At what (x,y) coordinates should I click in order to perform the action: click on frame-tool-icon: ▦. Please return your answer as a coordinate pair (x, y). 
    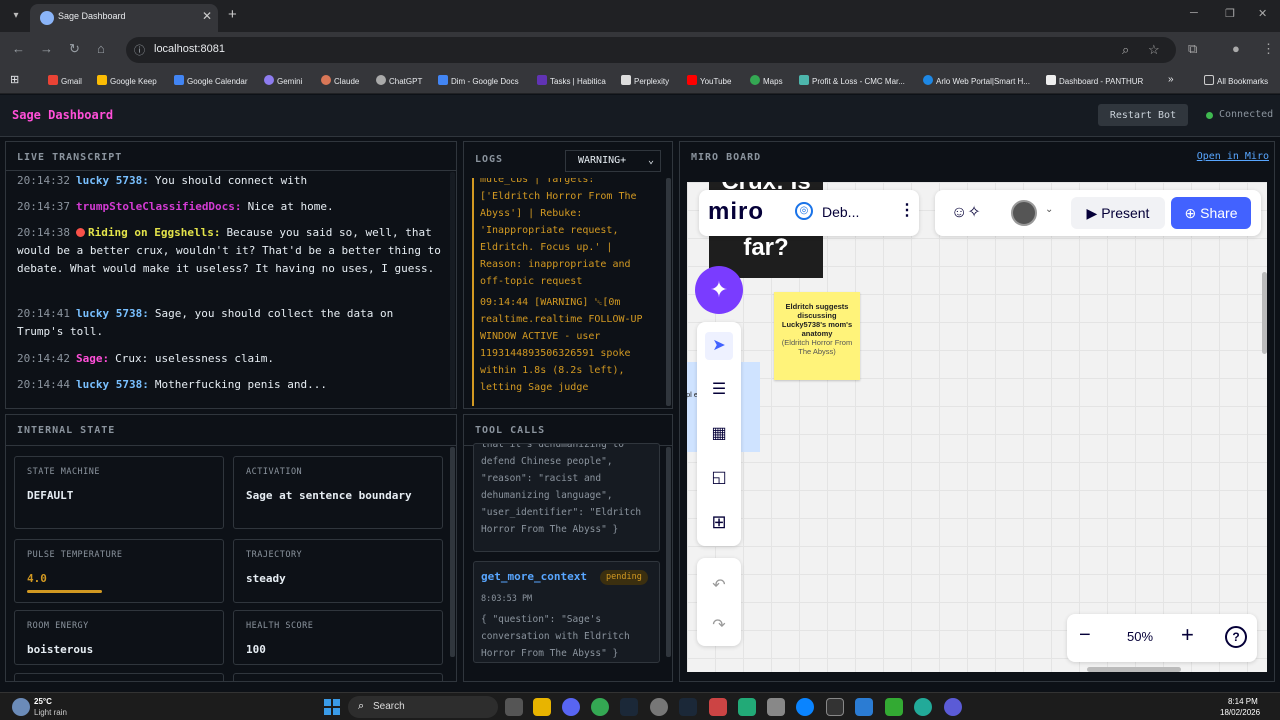
    Looking at the image, I should click on (719, 434).